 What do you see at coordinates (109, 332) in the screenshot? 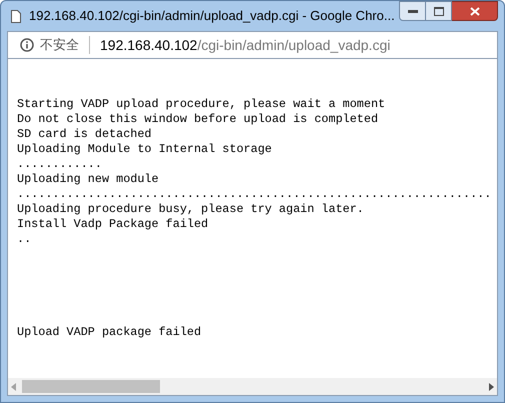
I see `result-message: Upload VADP package failed` at bounding box center [109, 332].